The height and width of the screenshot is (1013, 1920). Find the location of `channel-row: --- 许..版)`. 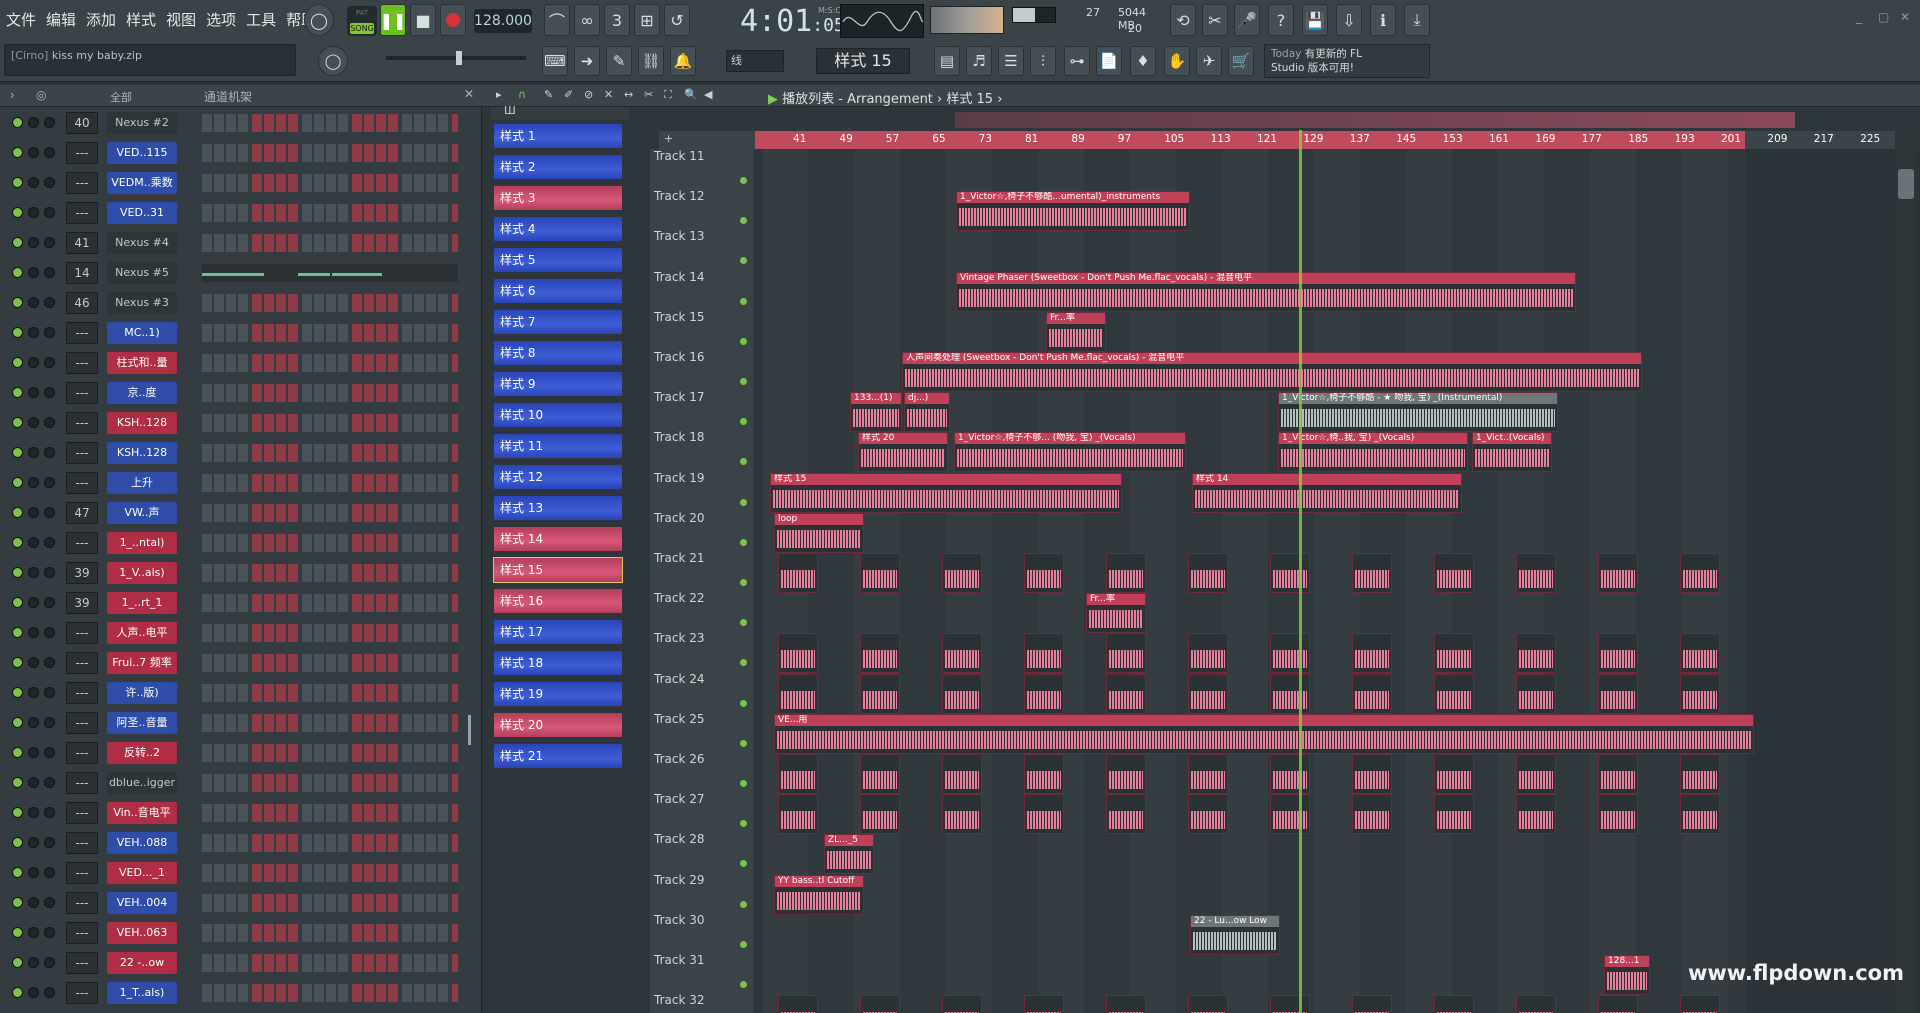

channel-row: --- 许..版) is located at coordinates (239, 693).